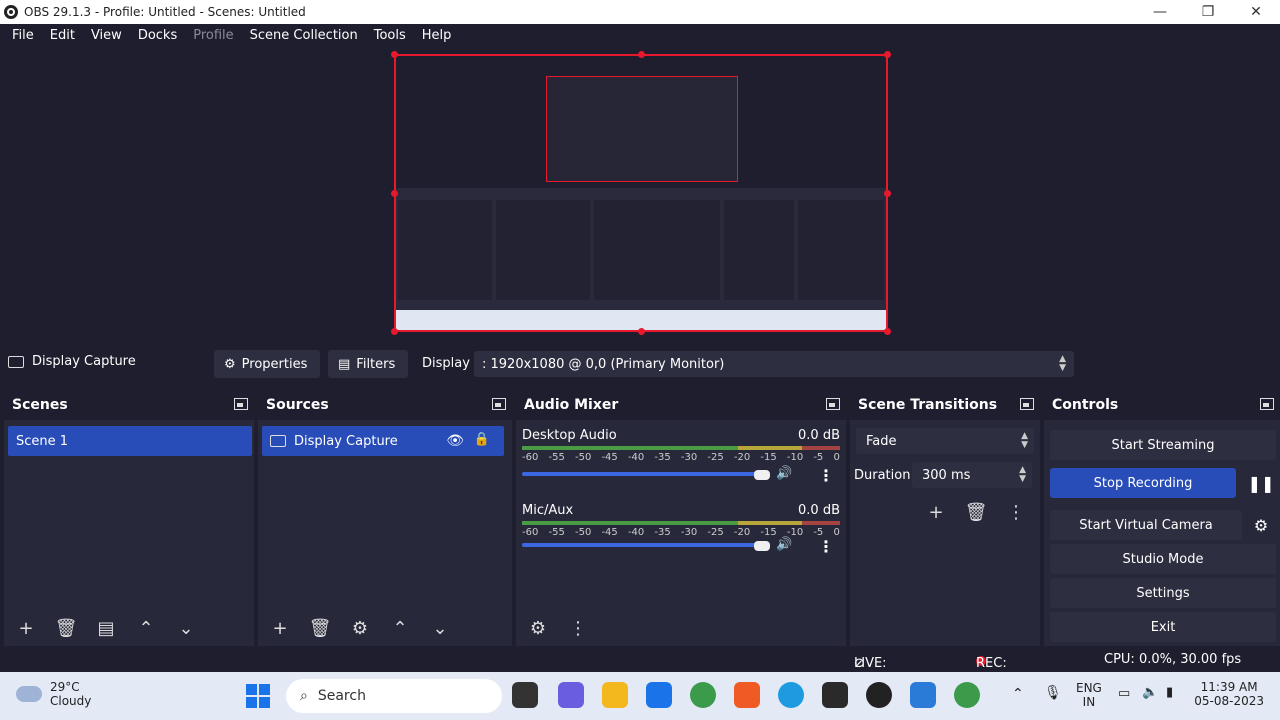 The height and width of the screenshot is (720, 1280). Describe the element at coordinates (1016, 512) in the screenshot. I see `transition-menu-button: ⋮` at that location.